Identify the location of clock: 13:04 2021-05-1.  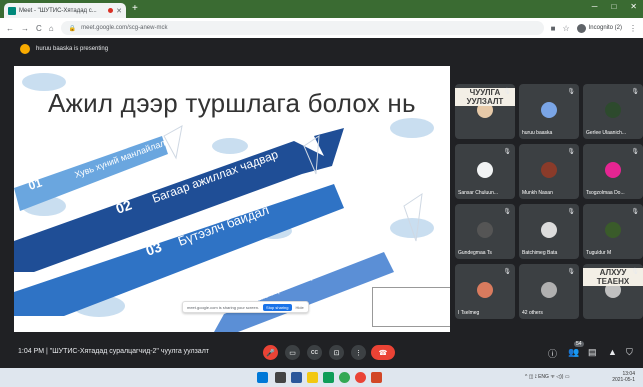
(623, 377).